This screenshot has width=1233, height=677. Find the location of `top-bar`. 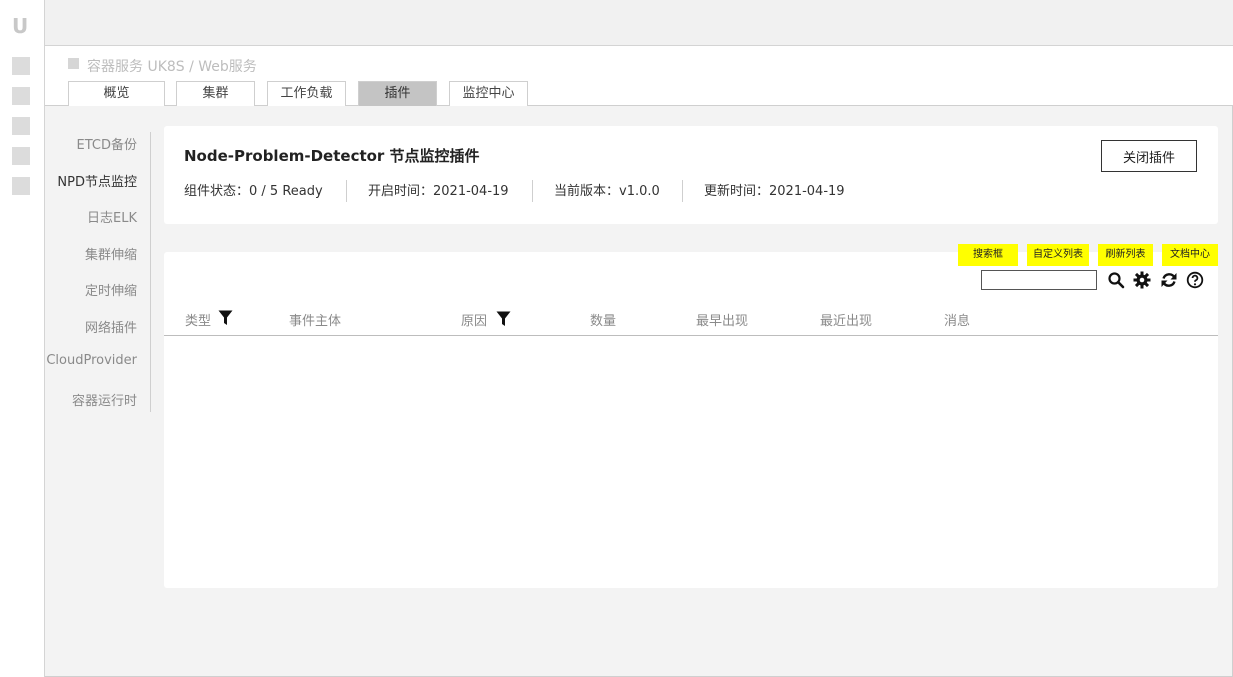

top-bar is located at coordinates (639, 23).